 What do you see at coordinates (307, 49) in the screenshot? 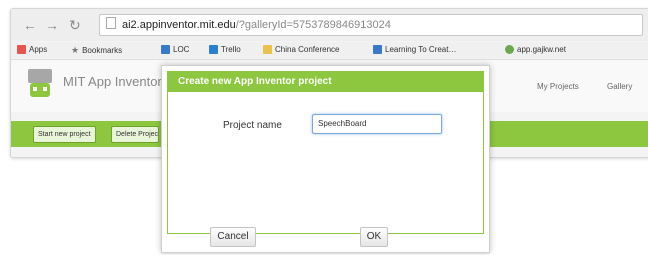
I see `bookmark-label: China Conference` at bounding box center [307, 49].